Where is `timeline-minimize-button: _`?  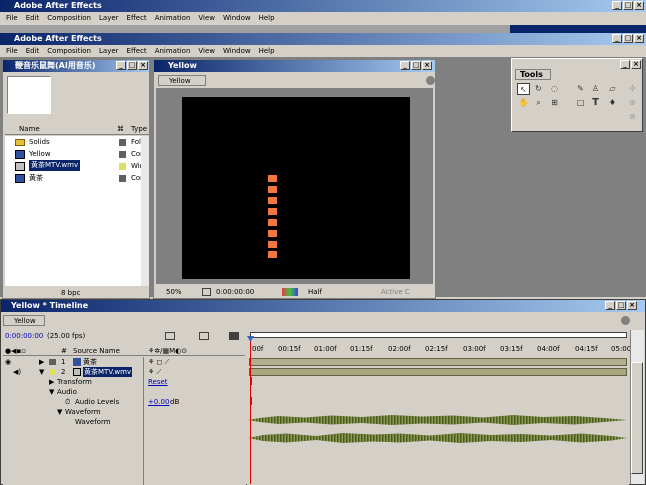 timeline-minimize-button: _ is located at coordinates (610, 305).